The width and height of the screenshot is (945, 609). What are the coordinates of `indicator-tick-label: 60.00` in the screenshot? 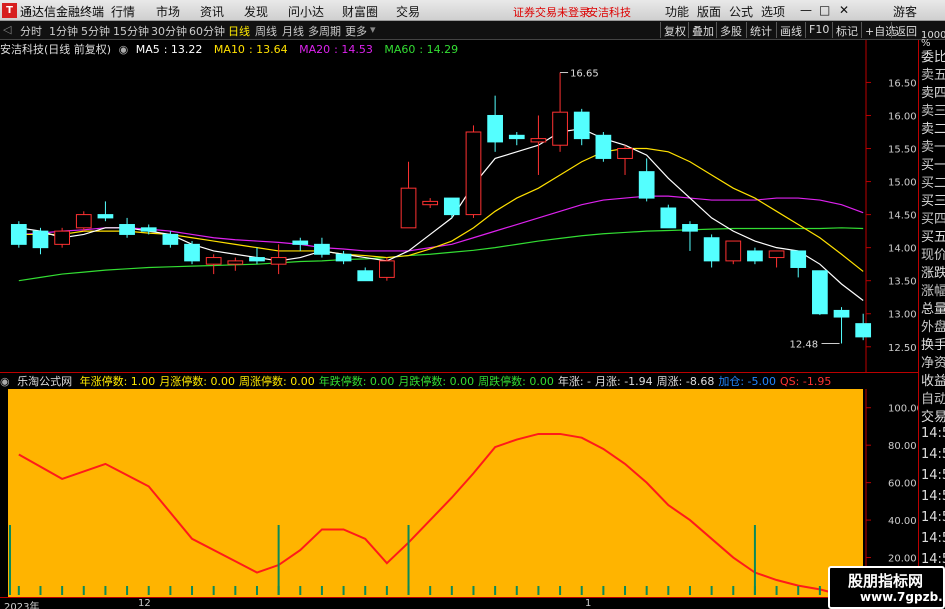 It's located at (902, 484).